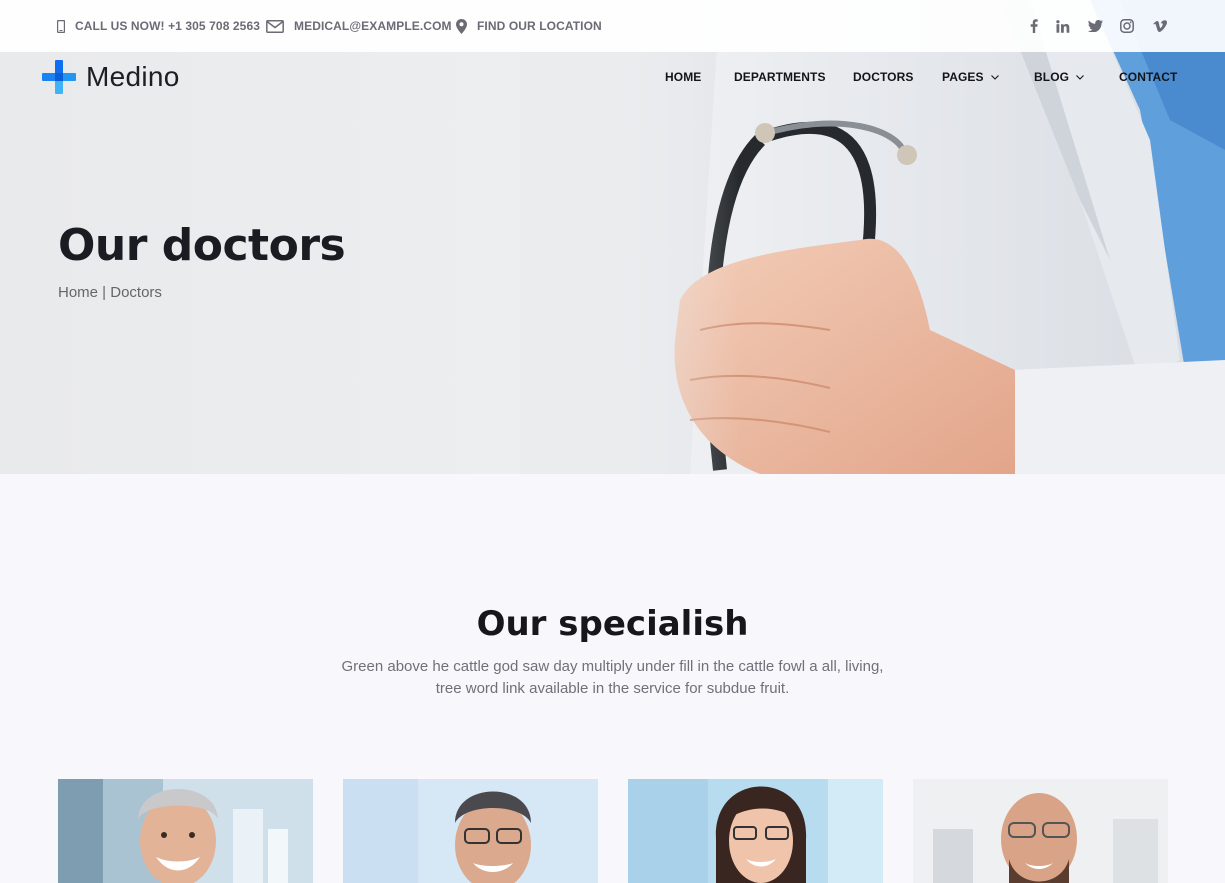 The image size is (1225, 883). I want to click on facebook-link, so click(1034, 26).